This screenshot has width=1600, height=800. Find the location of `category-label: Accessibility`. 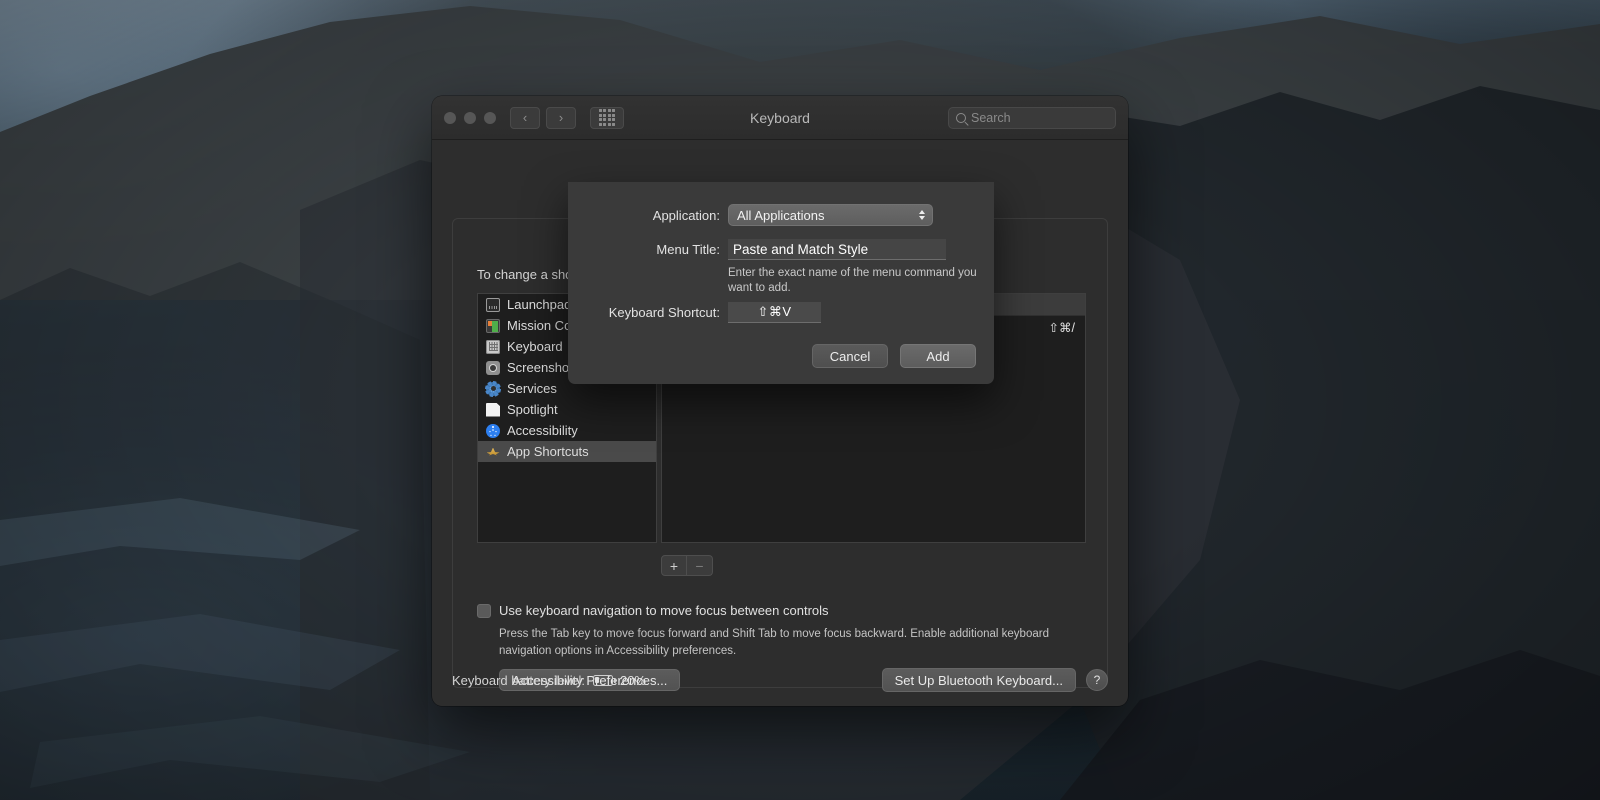

category-label: Accessibility is located at coordinates (542, 430).